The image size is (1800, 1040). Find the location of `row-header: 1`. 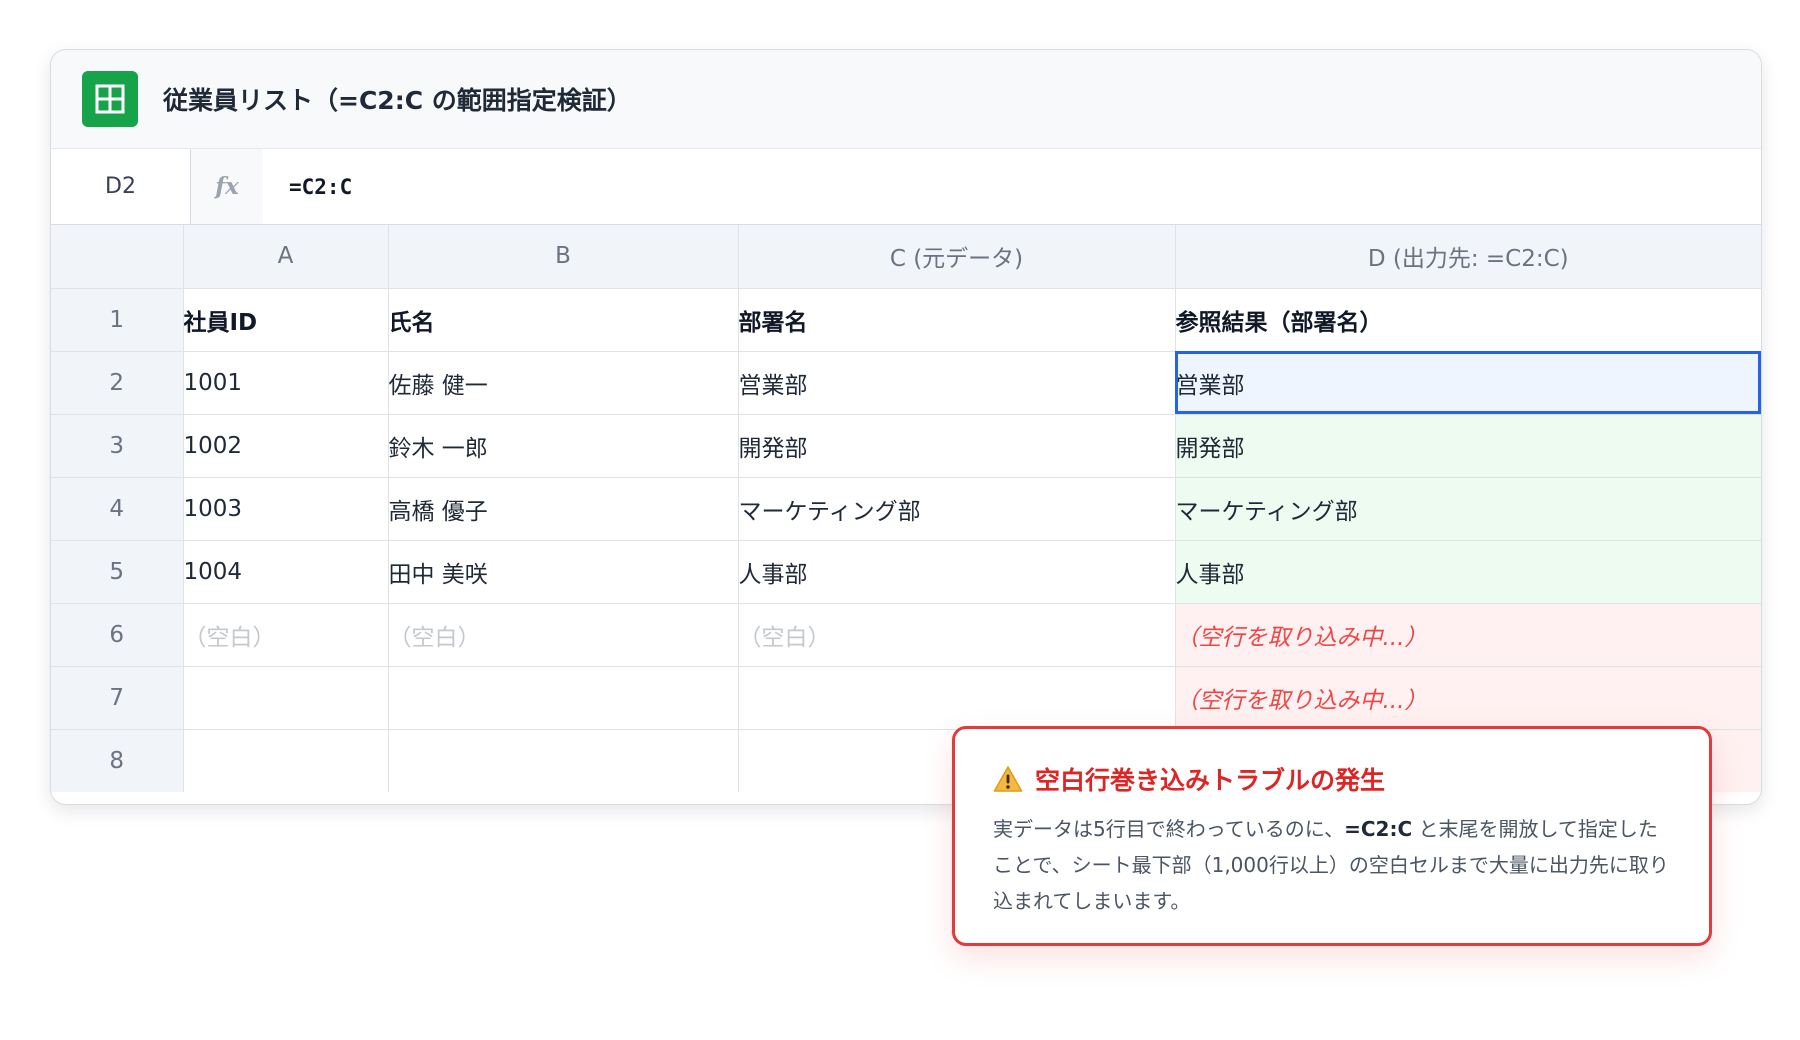

row-header: 1 is located at coordinates (117, 319).